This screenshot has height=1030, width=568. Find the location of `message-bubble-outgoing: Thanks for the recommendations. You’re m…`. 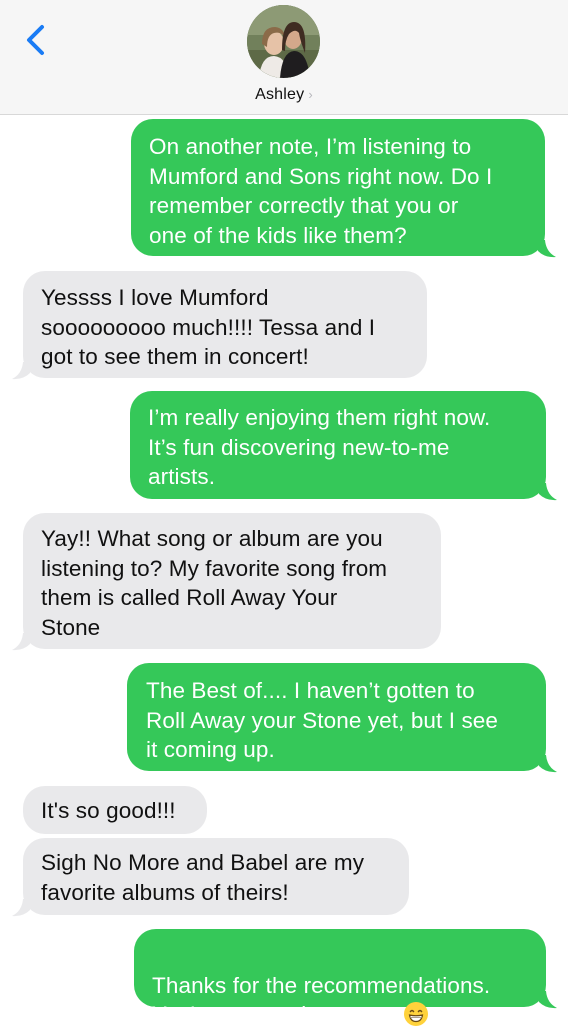

message-bubble-outgoing: Thanks for the recommendations. You’re m… is located at coordinates (340, 978).